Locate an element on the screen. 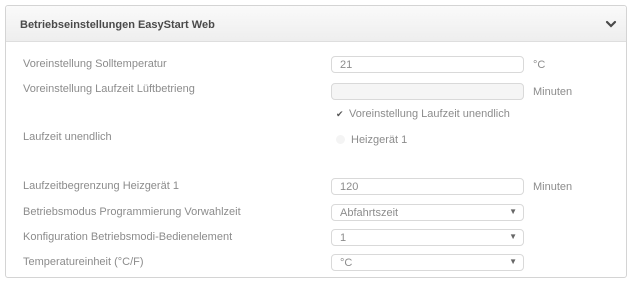 The height and width of the screenshot is (282, 633). betriebsmodus-value: Abfahrtszeit is located at coordinates (369, 213).